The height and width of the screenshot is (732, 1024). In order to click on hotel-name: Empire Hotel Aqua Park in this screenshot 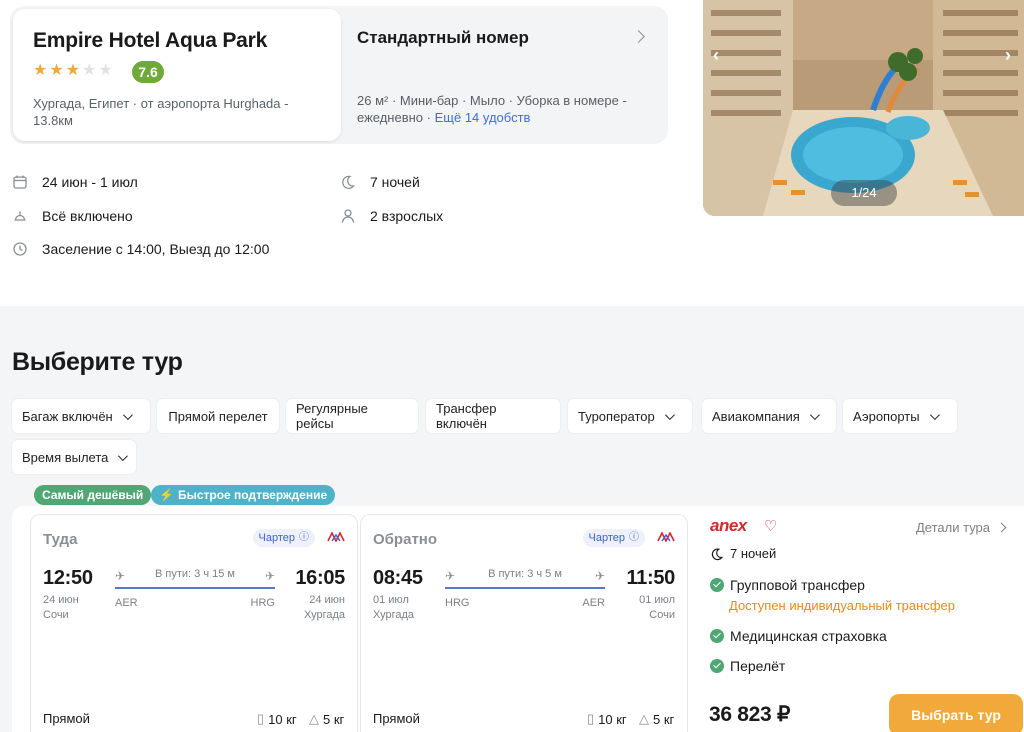, I will do `click(150, 41)`.